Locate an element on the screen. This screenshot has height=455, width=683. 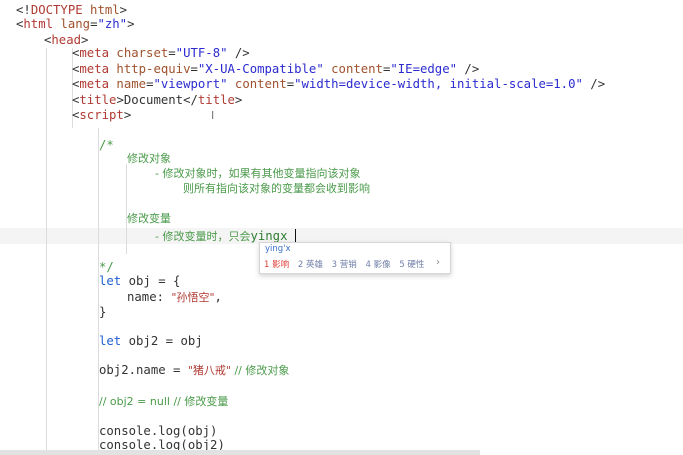
code-line-meta-charset: <meta charset="UTF-8" /> is located at coordinates (133, 53).